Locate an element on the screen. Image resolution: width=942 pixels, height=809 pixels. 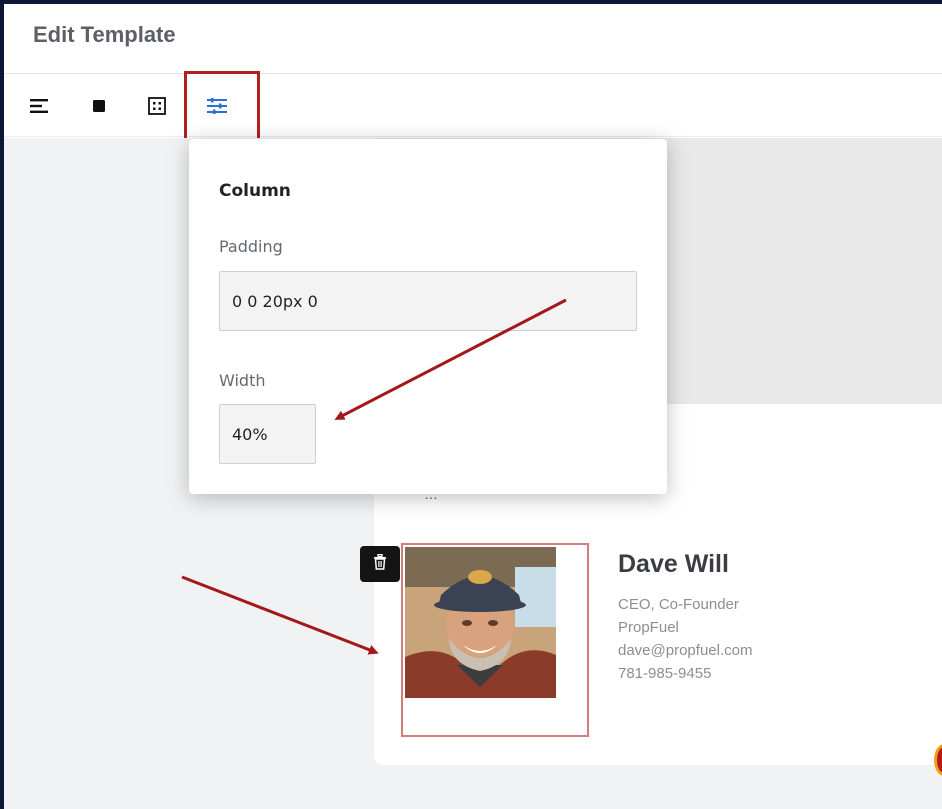
grid-tool-button is located at coordinates (157, 106).